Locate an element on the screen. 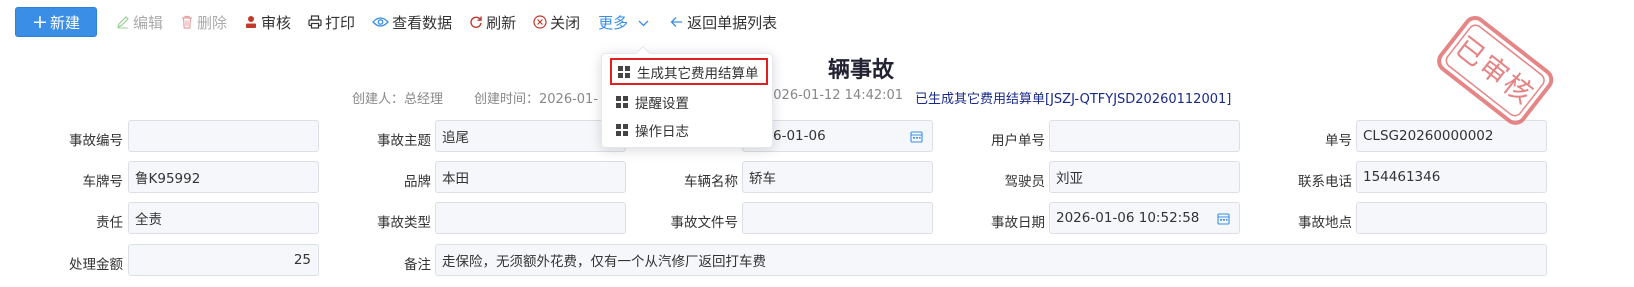  stamp-text: 已审核 is located at coordinates (1494, 70).